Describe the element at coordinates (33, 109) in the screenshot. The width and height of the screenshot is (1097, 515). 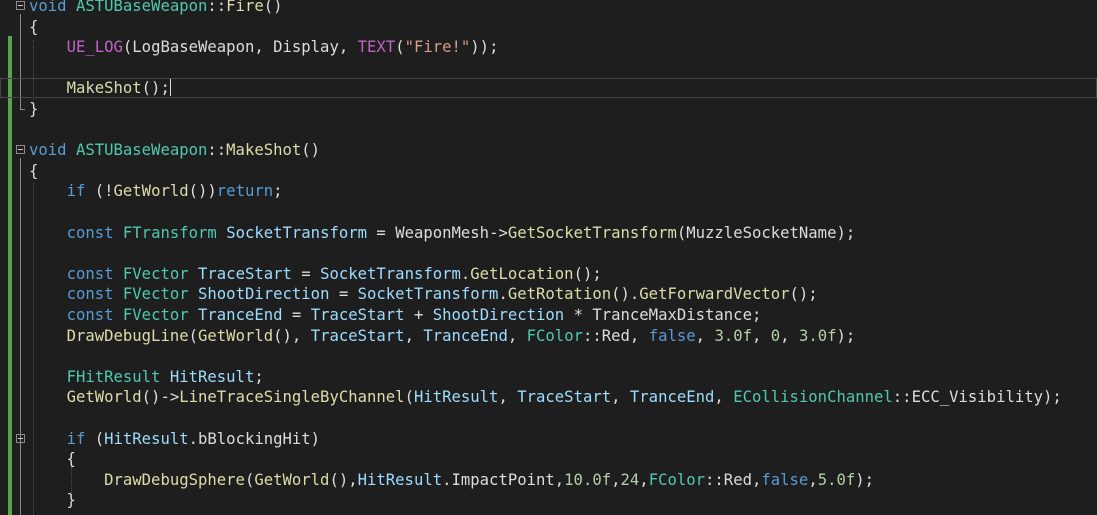
I see `code-text: }` at that location.